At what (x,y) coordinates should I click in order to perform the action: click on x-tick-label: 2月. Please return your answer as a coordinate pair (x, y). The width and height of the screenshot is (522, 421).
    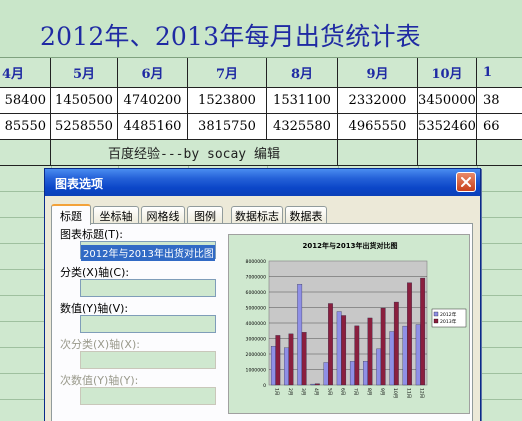
    Looking at the image, I should click on (290, 391).